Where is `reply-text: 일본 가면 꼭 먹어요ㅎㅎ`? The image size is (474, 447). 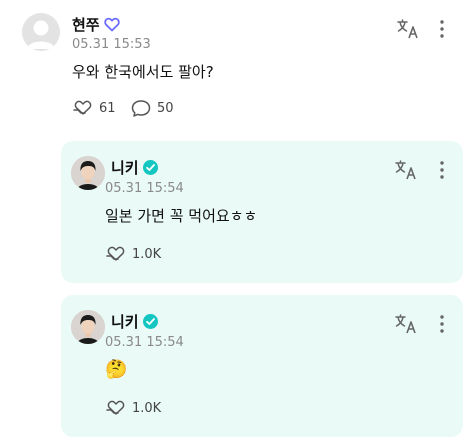
reply-text: 일본 가면 꼭 먹어요ㅎㅎ is located at coordinates (181, 216).